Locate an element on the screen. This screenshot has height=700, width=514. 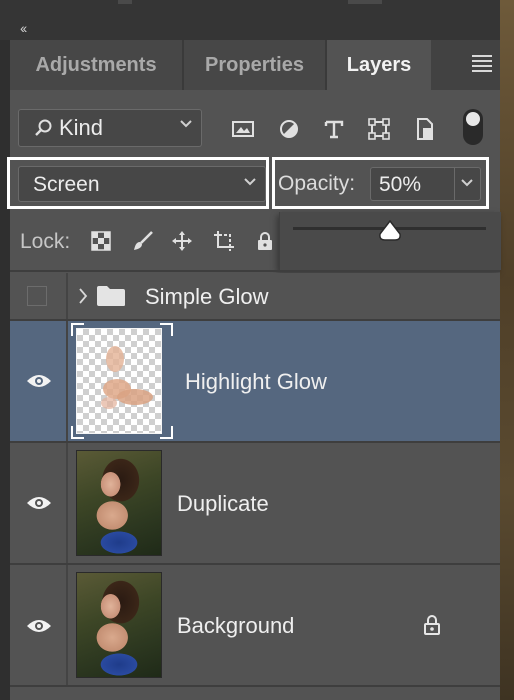
adjustment-filter-icon is located at coordinates (289, 129).